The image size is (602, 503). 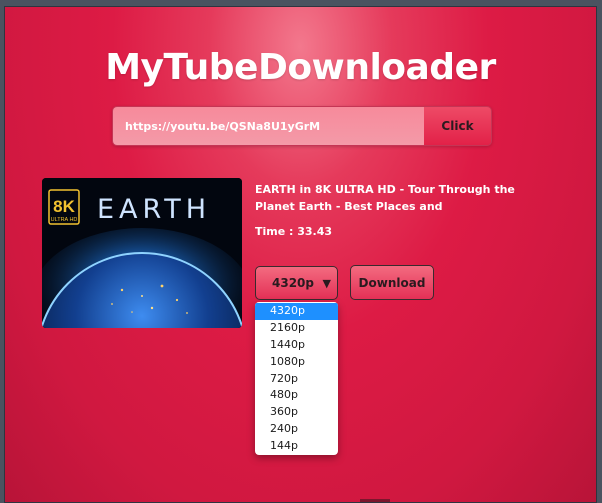 I want to click on quality-select: 4320p ▼, so click(x=296, y=283).